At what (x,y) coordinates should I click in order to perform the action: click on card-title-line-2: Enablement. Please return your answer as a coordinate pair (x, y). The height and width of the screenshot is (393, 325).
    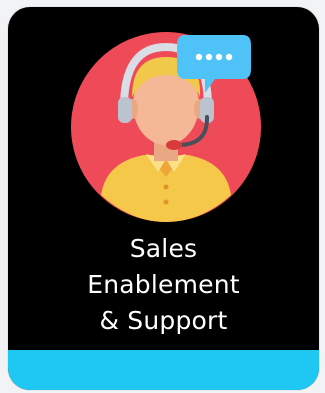
    Looking at the image, I should click on (163, 284).